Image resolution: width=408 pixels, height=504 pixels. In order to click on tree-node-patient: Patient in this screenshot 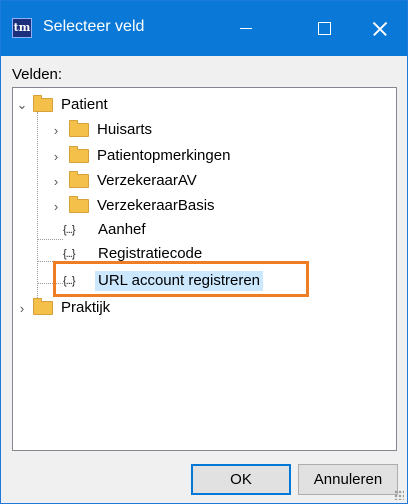, I will do `click(72, 105)`.